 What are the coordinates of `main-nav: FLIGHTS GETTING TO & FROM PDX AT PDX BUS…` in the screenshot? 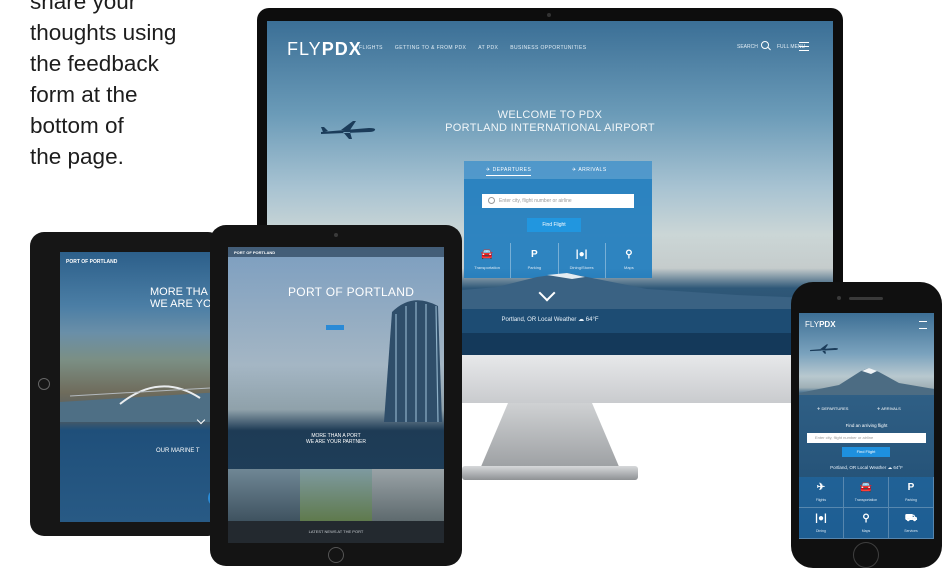 It's located at (472, 48).